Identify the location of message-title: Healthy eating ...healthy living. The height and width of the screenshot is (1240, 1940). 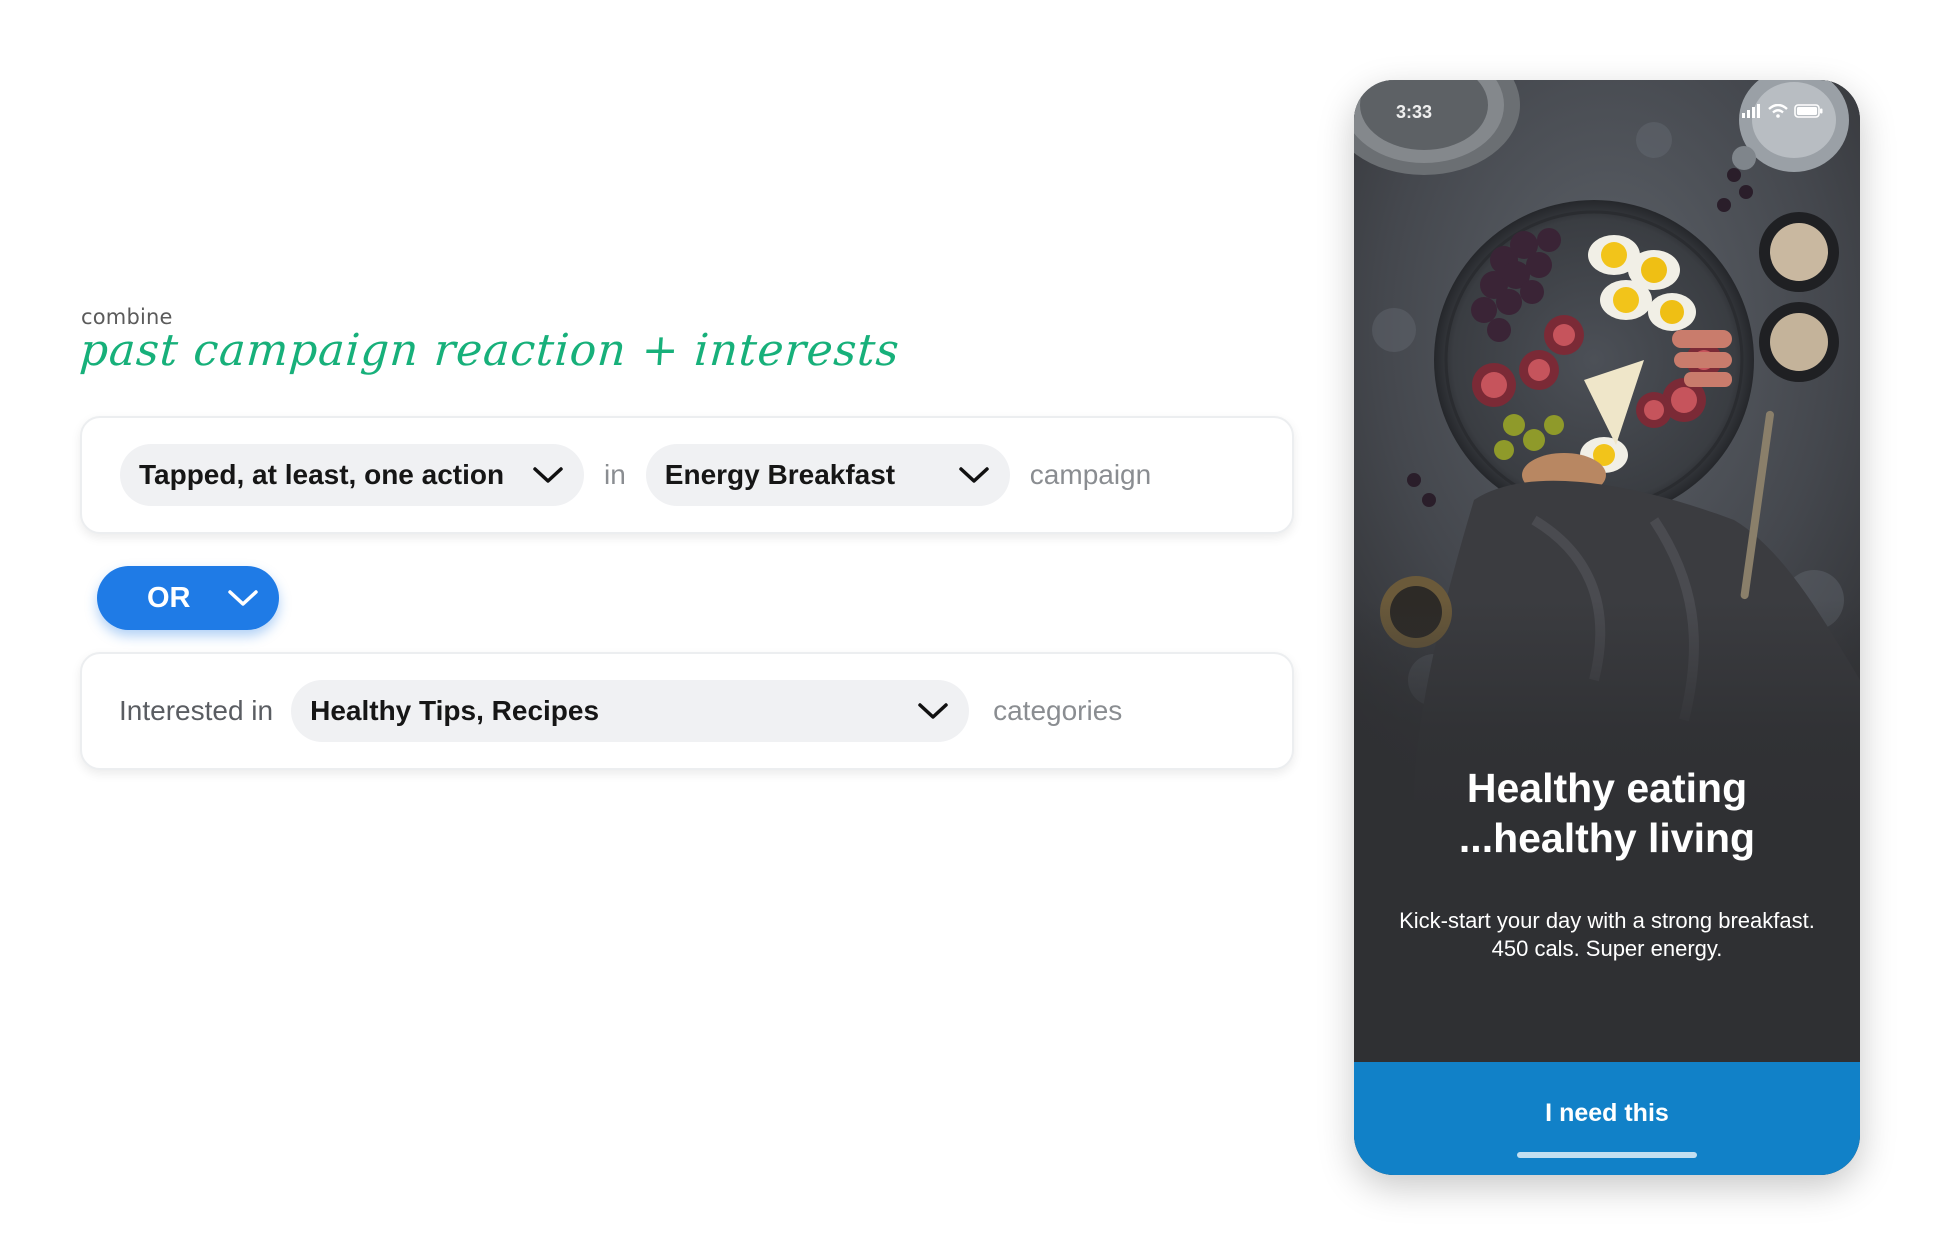
(1607, 813).